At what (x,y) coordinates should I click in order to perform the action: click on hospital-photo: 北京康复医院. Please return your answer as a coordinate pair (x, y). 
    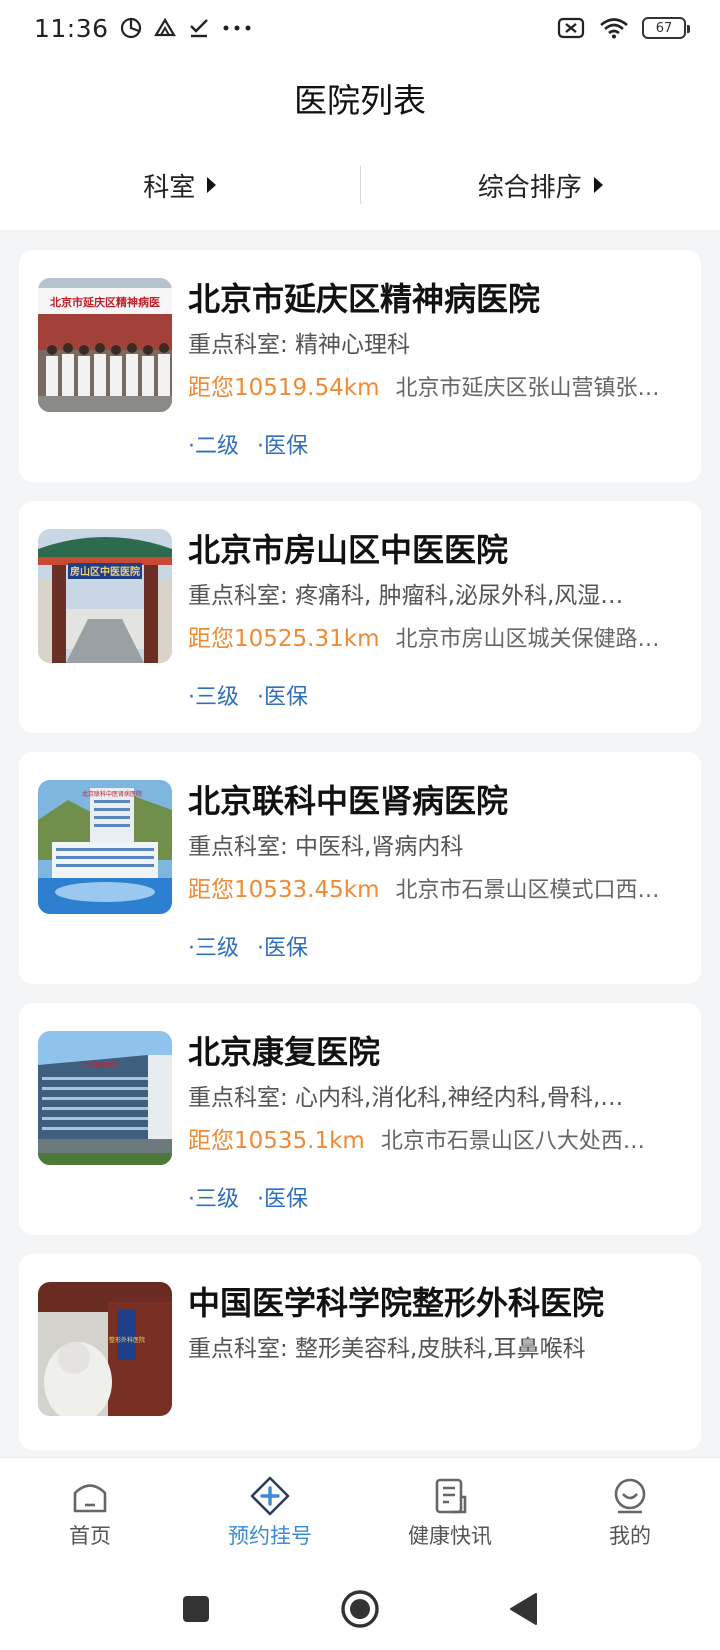
    Looking at the image, I should click on (105, 1098).